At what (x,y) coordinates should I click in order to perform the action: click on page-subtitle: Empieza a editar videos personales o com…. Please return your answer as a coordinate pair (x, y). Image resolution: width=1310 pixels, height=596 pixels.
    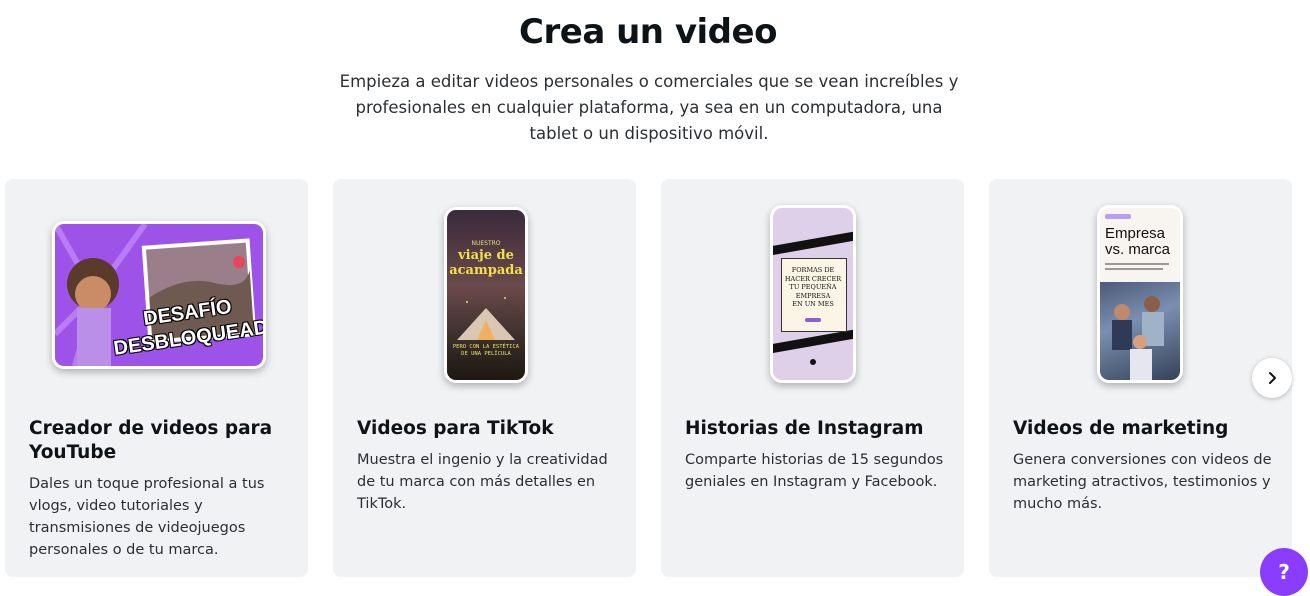
    Looking at the image, I should click on (649, 107).